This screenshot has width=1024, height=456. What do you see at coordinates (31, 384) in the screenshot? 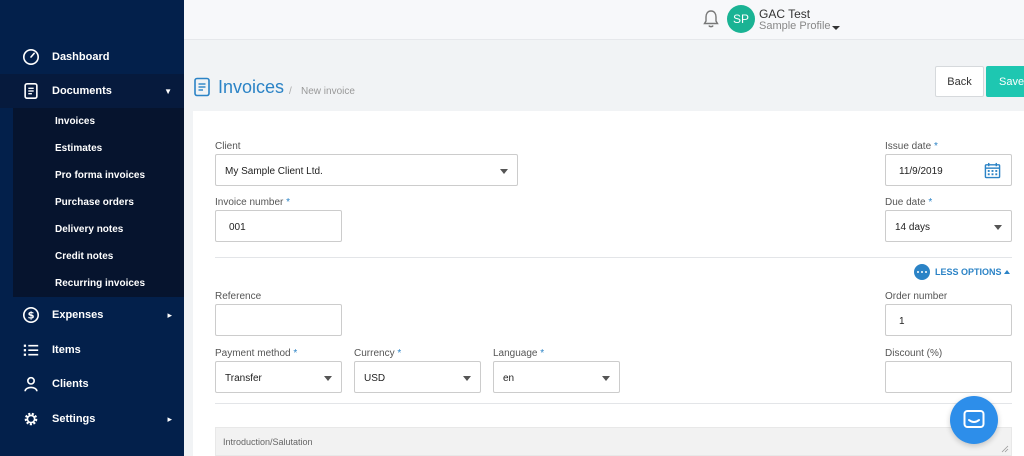
I see `user-icon` at bounding box center [31, 384].